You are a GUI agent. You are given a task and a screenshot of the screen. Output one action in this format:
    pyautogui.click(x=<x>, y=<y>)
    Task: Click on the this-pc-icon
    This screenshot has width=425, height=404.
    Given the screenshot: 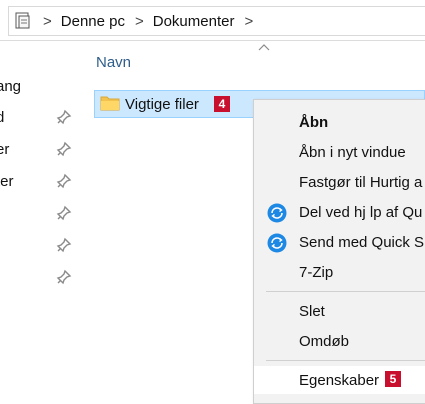 What is the action you would take?
    pyautogui.click(x=23, y=21)
    